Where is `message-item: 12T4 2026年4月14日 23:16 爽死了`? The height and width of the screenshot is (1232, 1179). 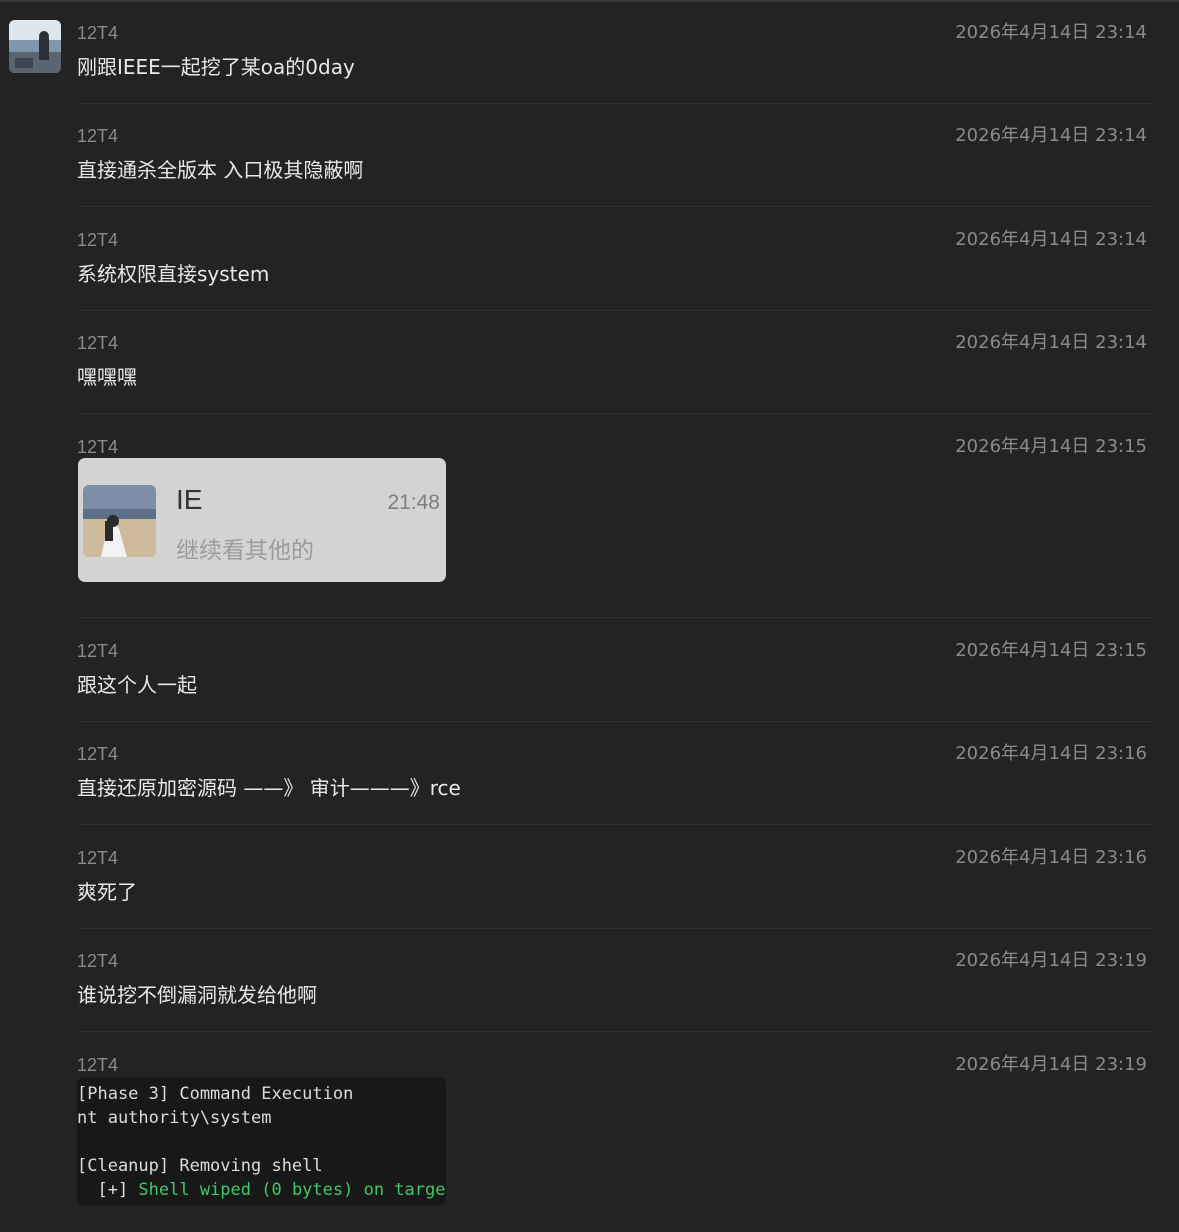 message-item: 12T4 2026年4月14日 23:16 爽死了 is located at coordinates (615, 885).